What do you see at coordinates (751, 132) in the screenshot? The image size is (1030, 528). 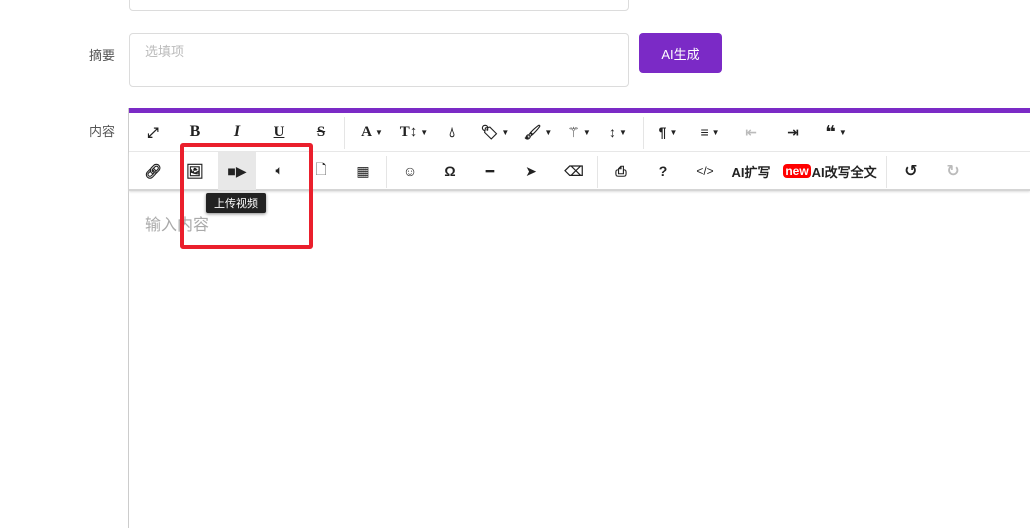 I see `outdent-icon: ⇤` at bounding box center [751, 132].